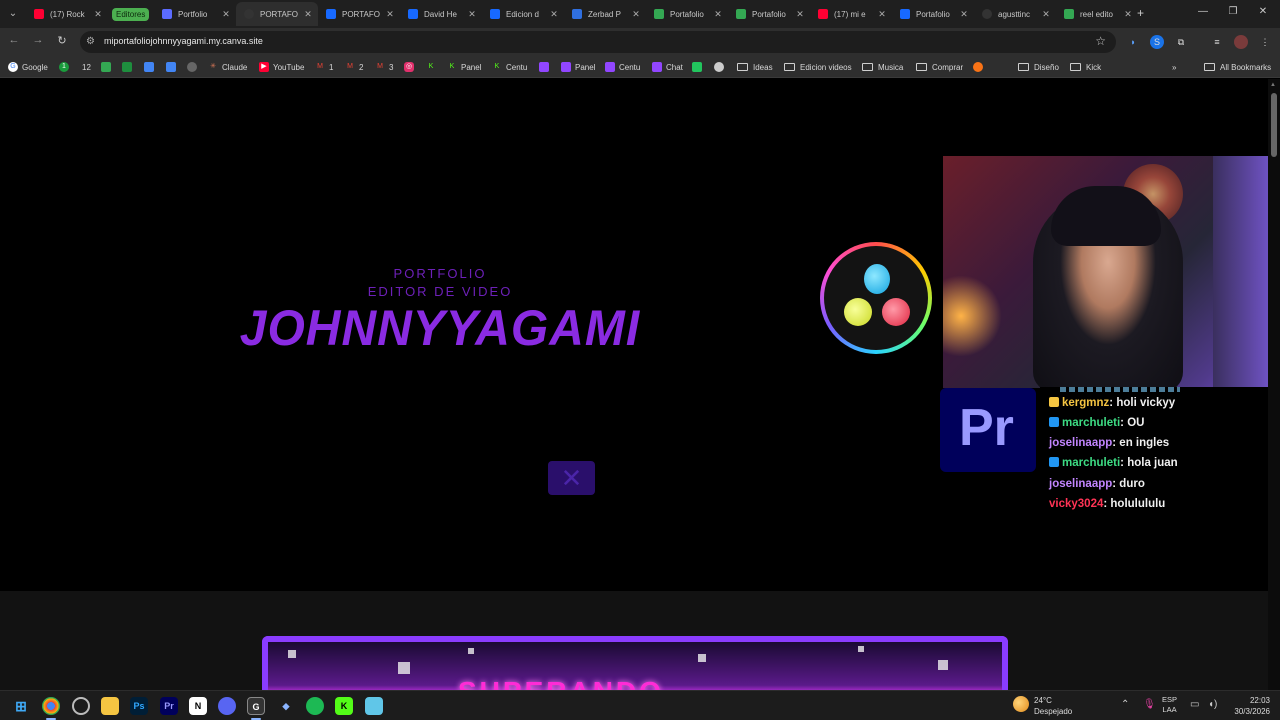  What do you see at coordinates (108, 67) in the screenshot?
I see `bookmark-drive` at bounding box center [108, 67].